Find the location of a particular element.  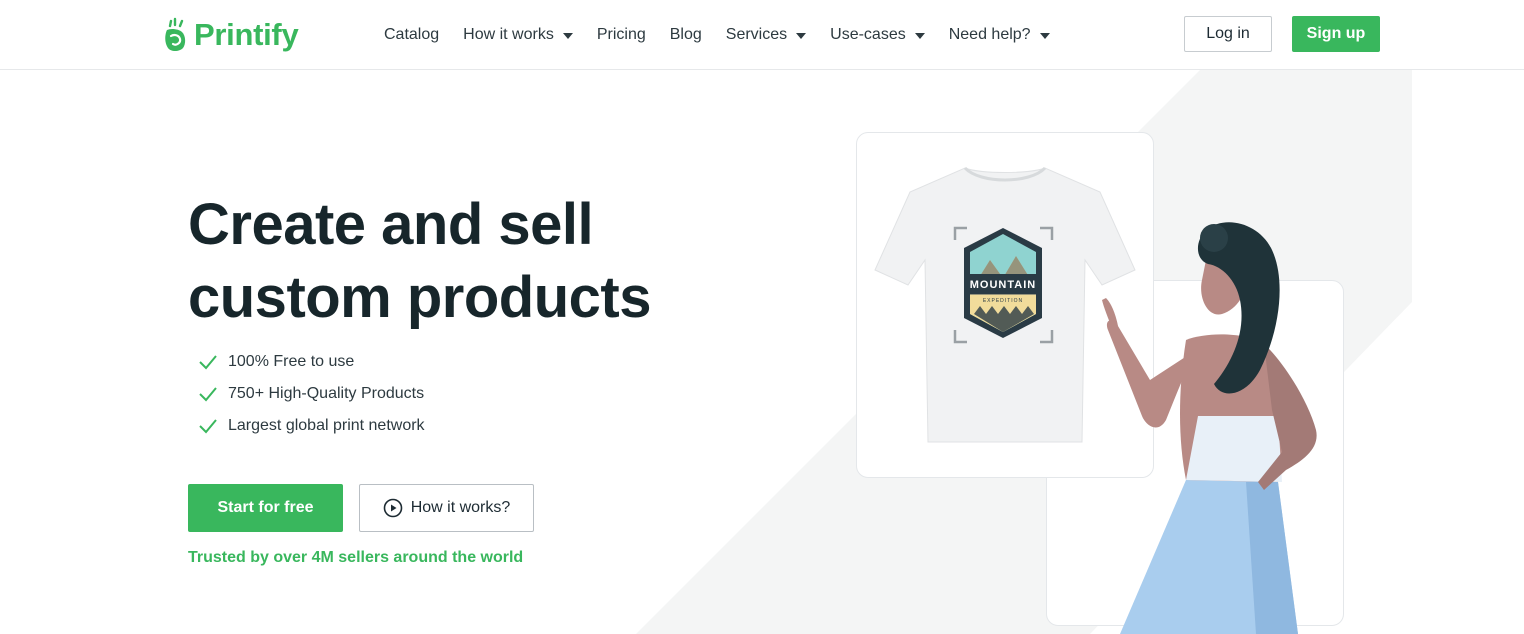

feature-text: 100% Free to use is located at coordinates (291, 361).